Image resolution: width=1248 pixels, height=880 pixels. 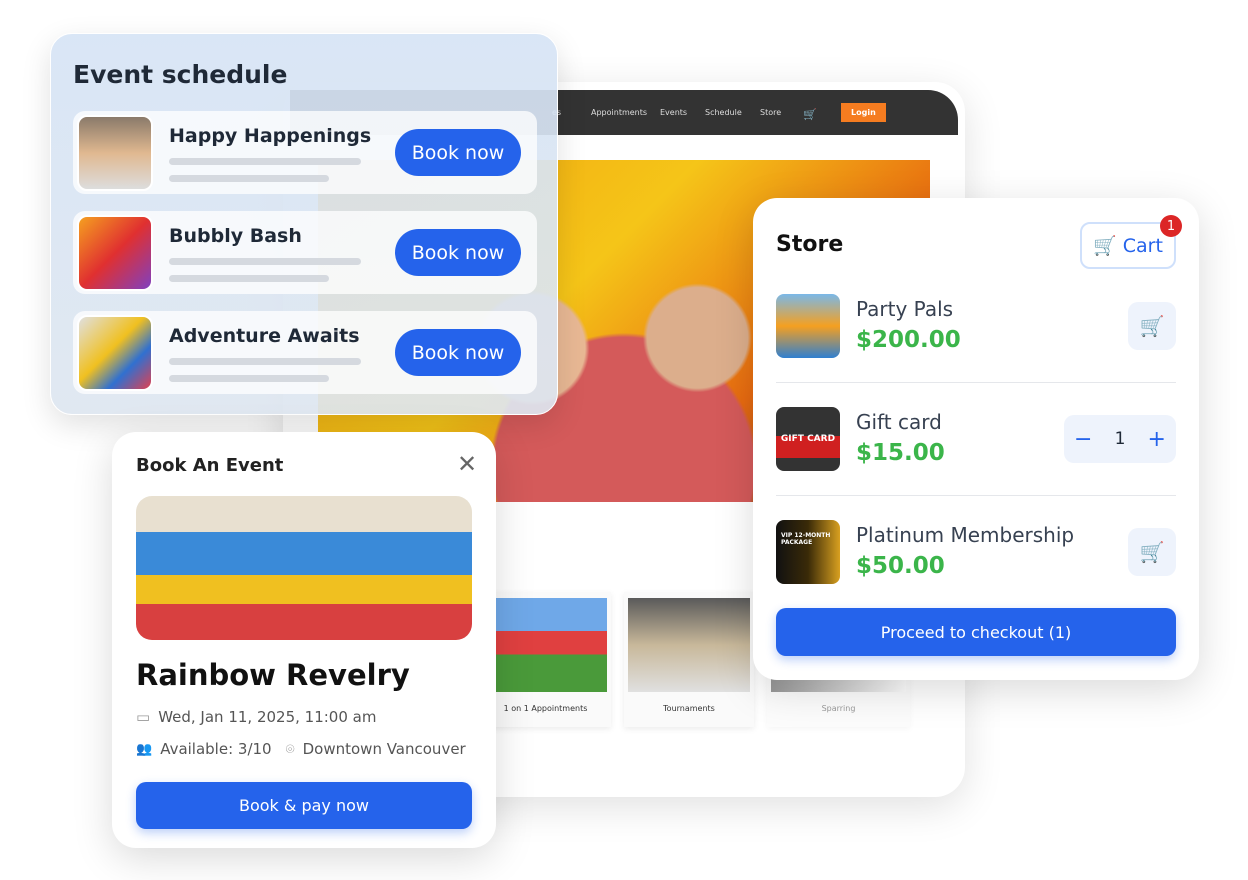 I want to click on book-pay-button: Book & pay now, so click(x=304, y=805).